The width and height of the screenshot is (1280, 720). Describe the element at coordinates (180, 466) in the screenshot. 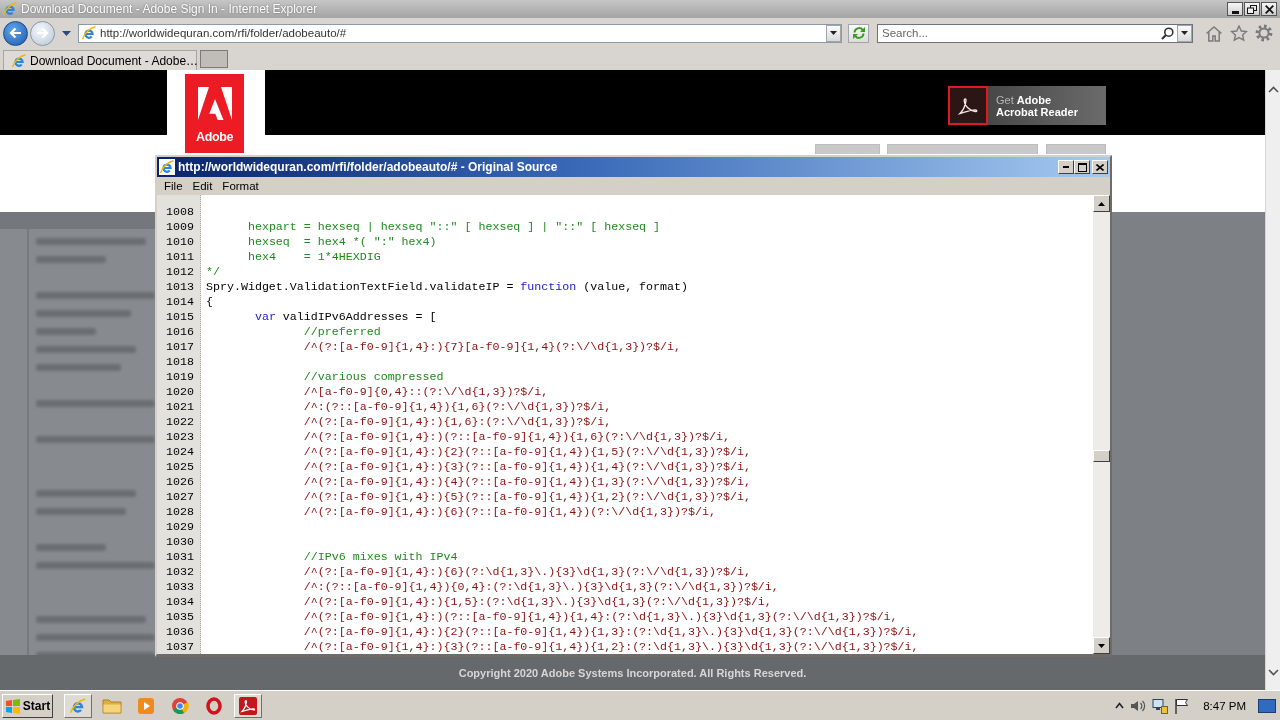

I see `line-number: 1025` at that location.